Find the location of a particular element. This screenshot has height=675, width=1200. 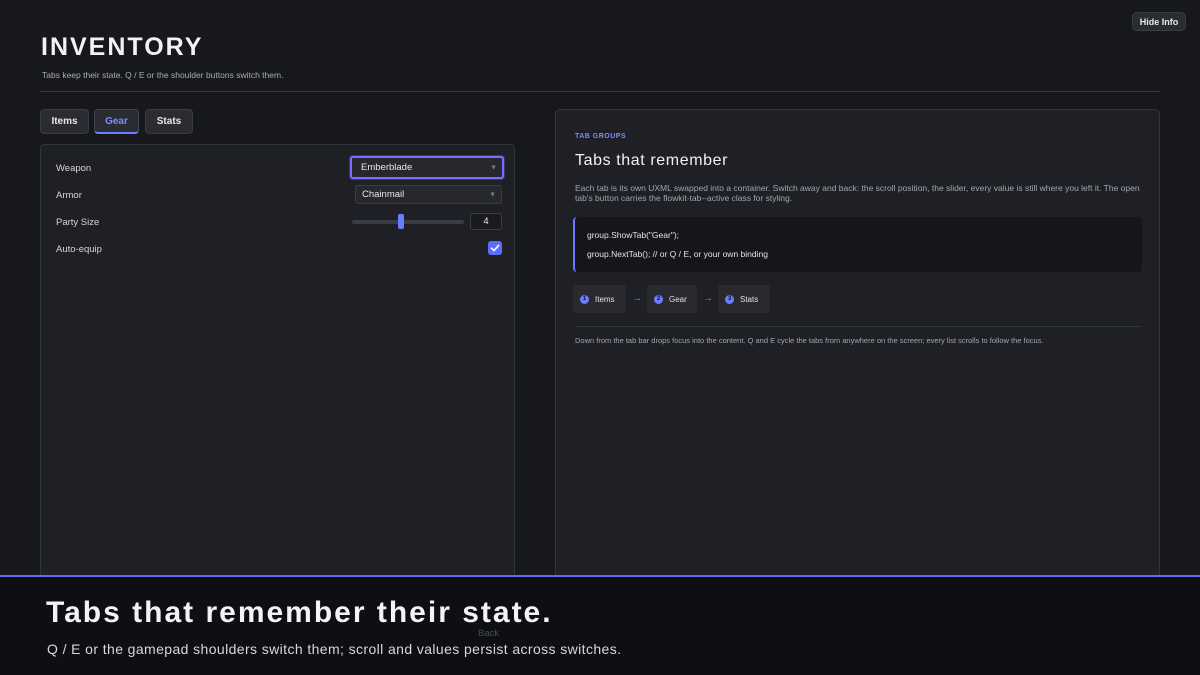

overlay-title: Tabs that remember their state. is located at coordinates (299, 612).